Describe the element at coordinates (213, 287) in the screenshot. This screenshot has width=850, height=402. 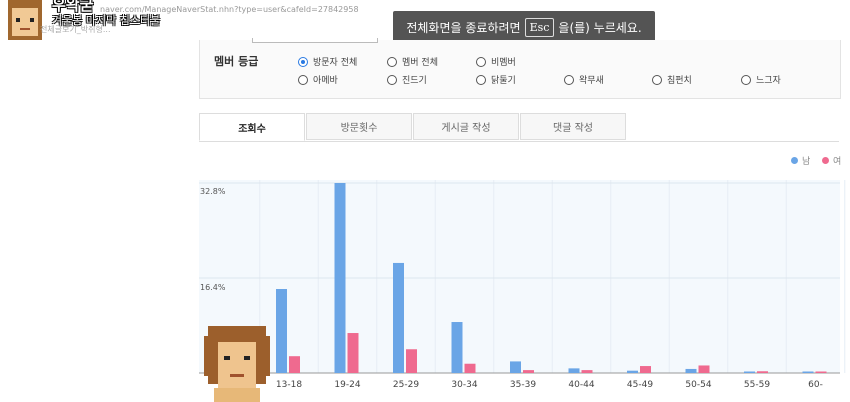
I see `y-tick-mid: 16.4%` at that location.